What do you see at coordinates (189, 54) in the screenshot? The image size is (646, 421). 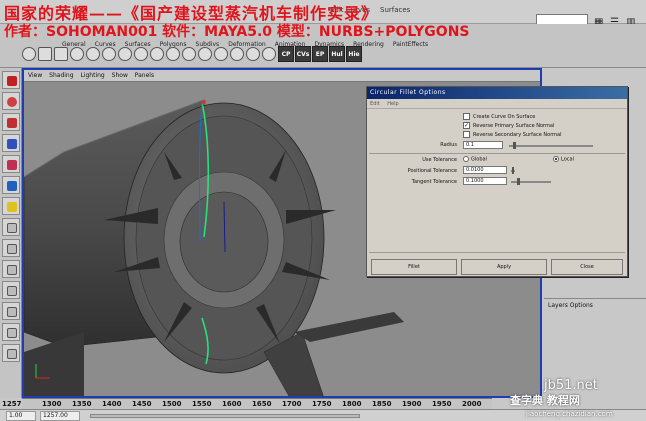 I see `extrude-icon` at bounding box center [189, 54].